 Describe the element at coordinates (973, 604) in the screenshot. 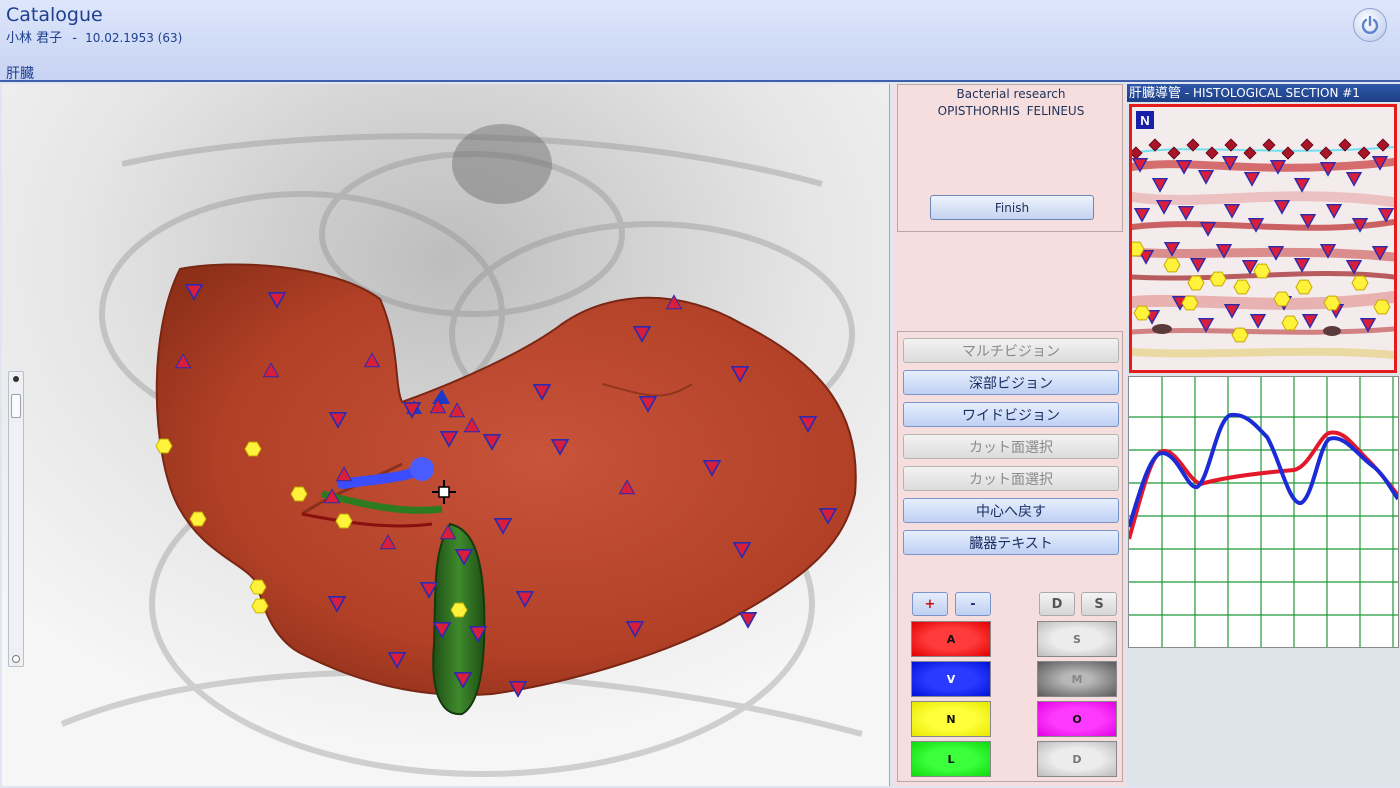

I see `zoom-out-button: -` at that location.